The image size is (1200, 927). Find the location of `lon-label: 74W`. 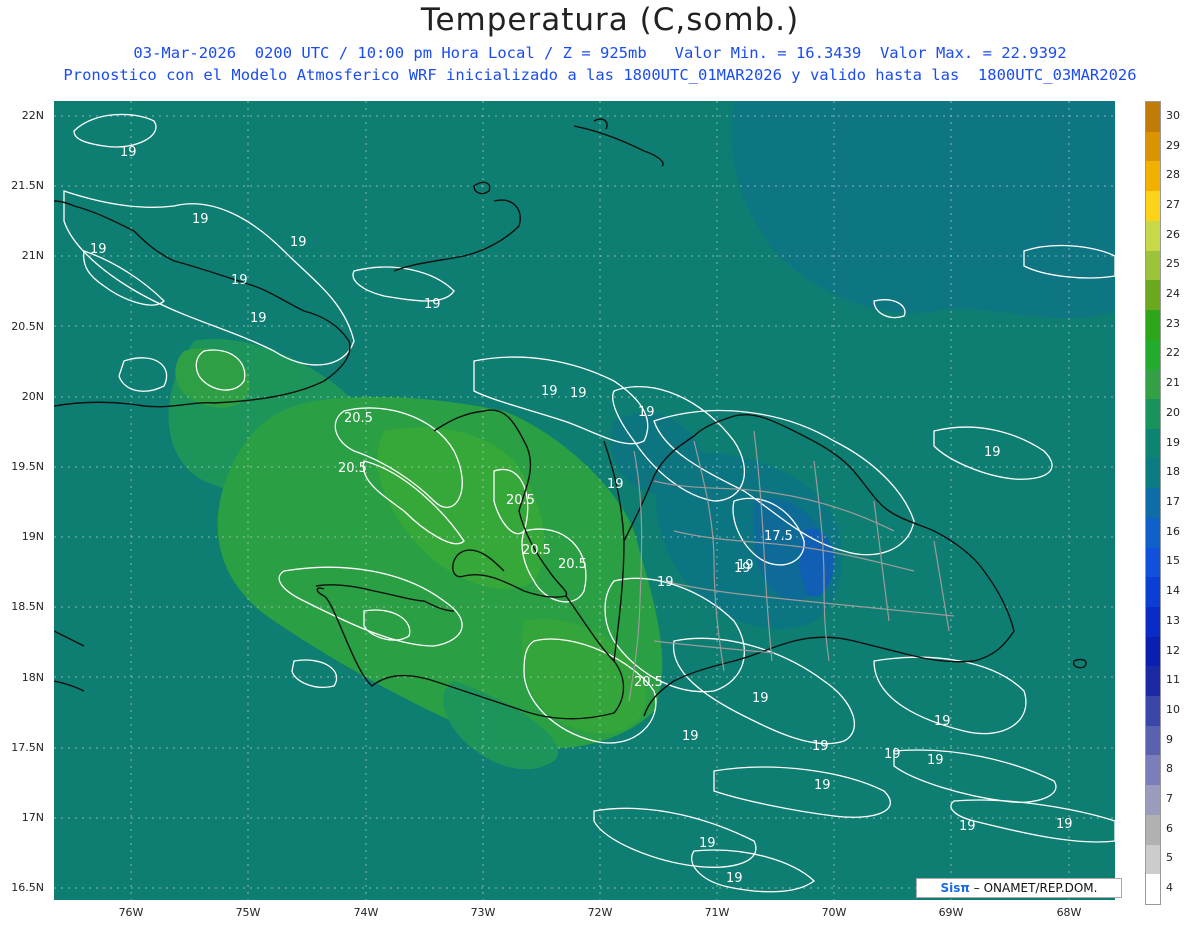

lon-label: 74W is located at coordinates (366, 912).